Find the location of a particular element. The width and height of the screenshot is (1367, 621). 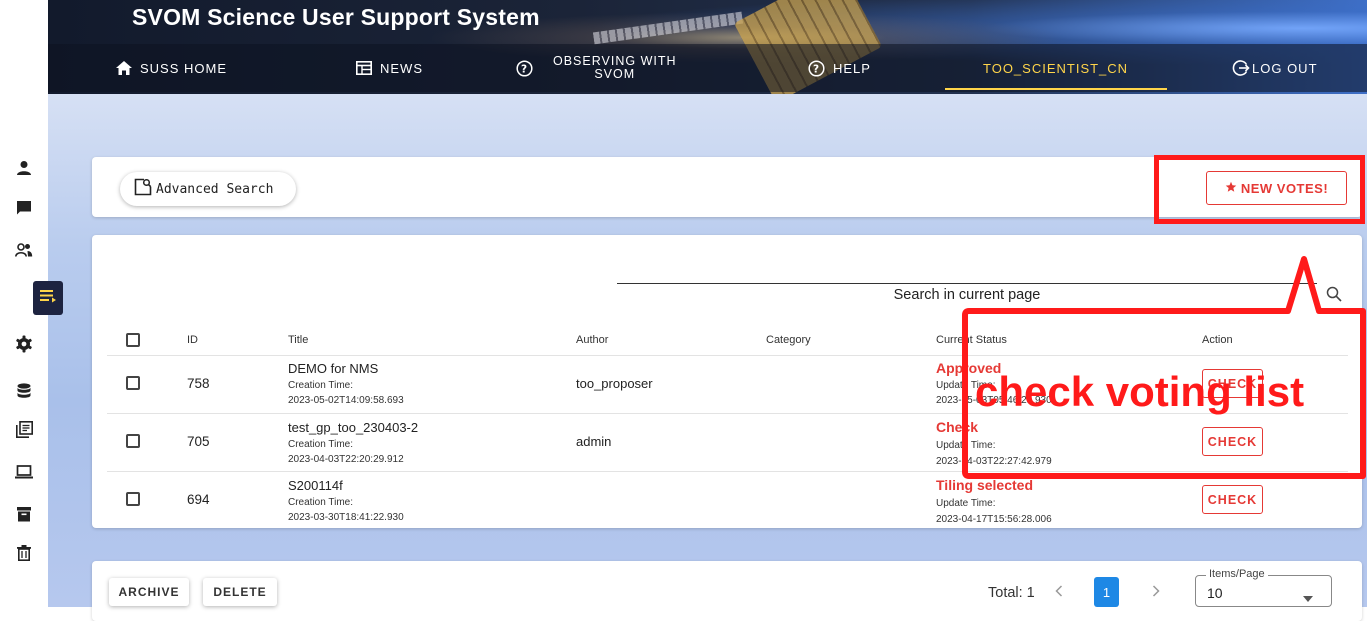

nav-logout: LOG OUT is located at coordinates (1275, 68).